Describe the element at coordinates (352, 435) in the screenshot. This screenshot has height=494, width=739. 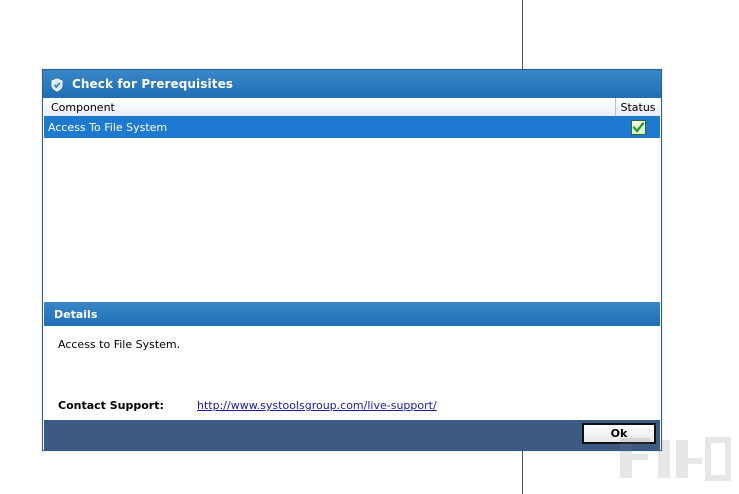
I see `dialog-footer: Ok` at that location.